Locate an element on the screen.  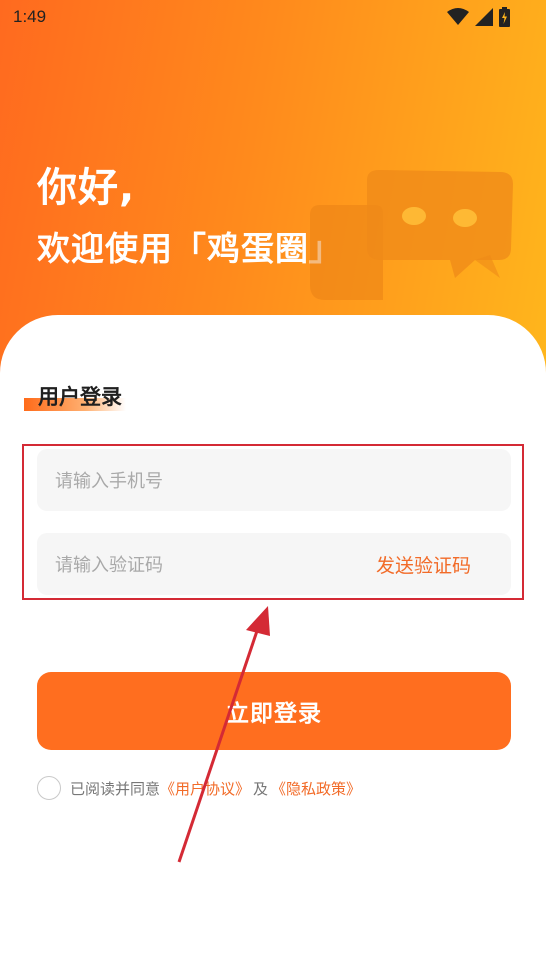
agreement-connector: 及 is located at coordinates (261, 788).